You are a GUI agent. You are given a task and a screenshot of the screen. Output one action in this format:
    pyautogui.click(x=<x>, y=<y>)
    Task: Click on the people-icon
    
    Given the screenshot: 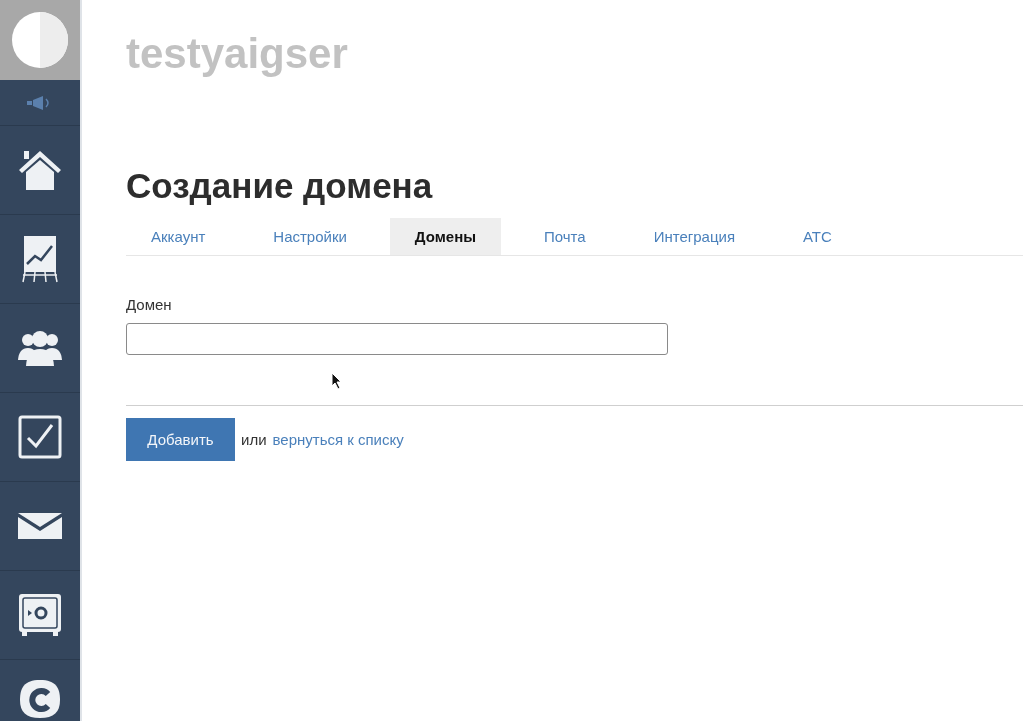 What is the action you would take?
    pyautogui.click(x=40, y=348)
    